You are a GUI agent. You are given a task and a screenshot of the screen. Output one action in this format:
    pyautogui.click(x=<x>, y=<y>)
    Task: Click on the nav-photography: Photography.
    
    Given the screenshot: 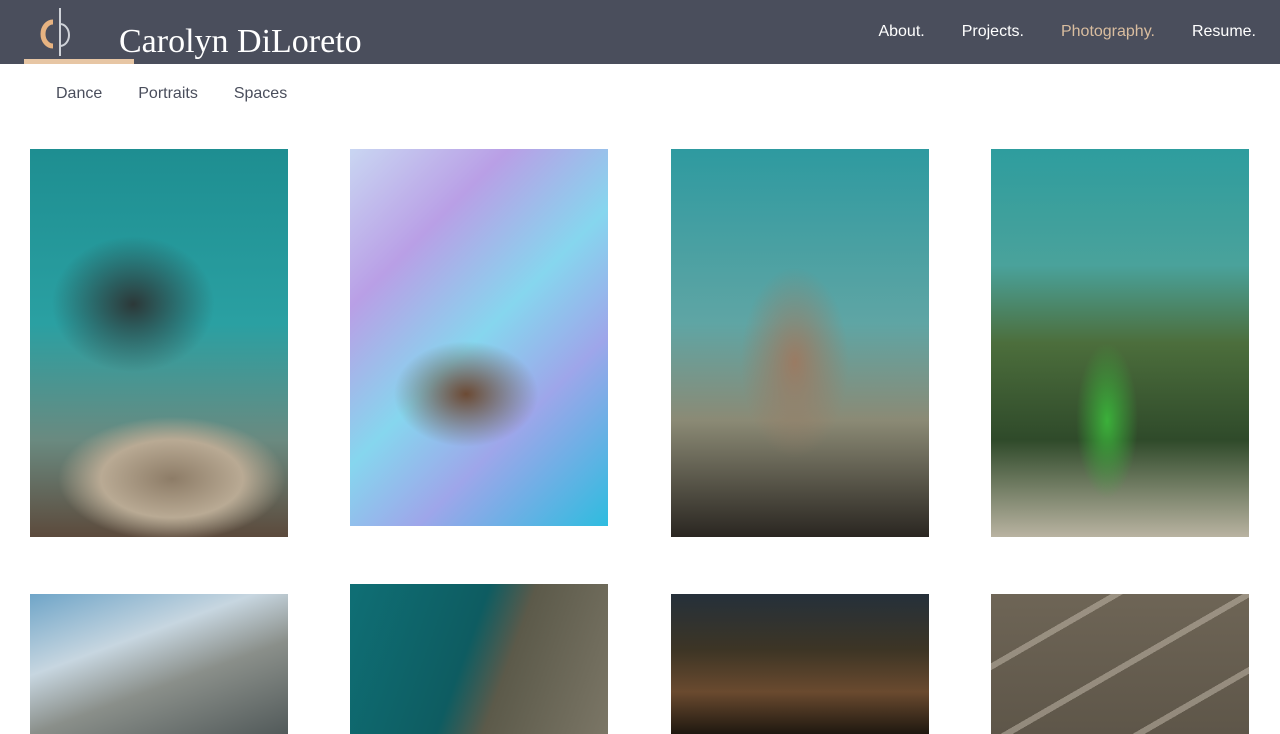 What is the action you would take?
    pyautogui.click(x=1108, y=32)
    